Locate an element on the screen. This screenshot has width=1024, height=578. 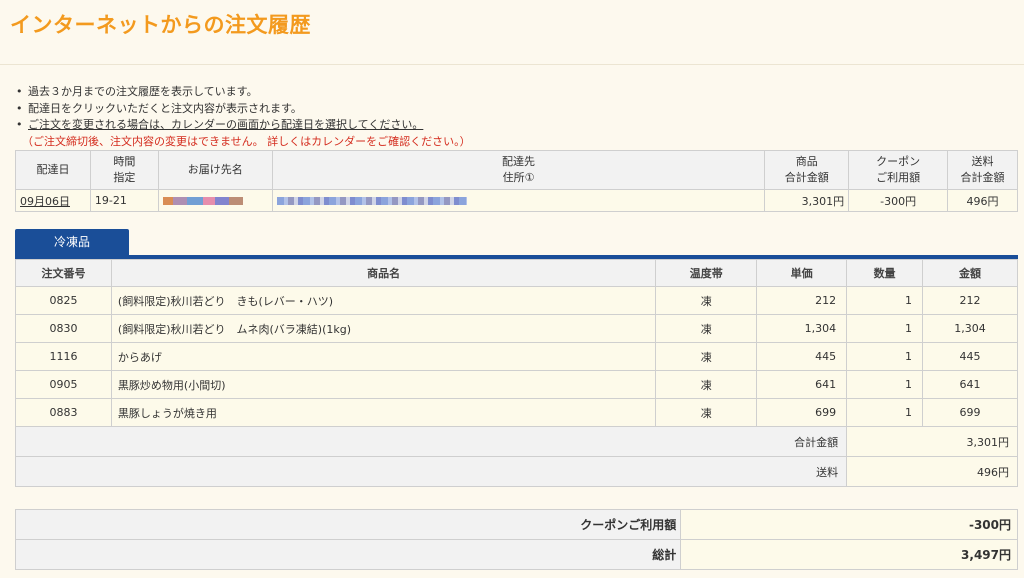
address-redacted is located at coordinates (371, 201).